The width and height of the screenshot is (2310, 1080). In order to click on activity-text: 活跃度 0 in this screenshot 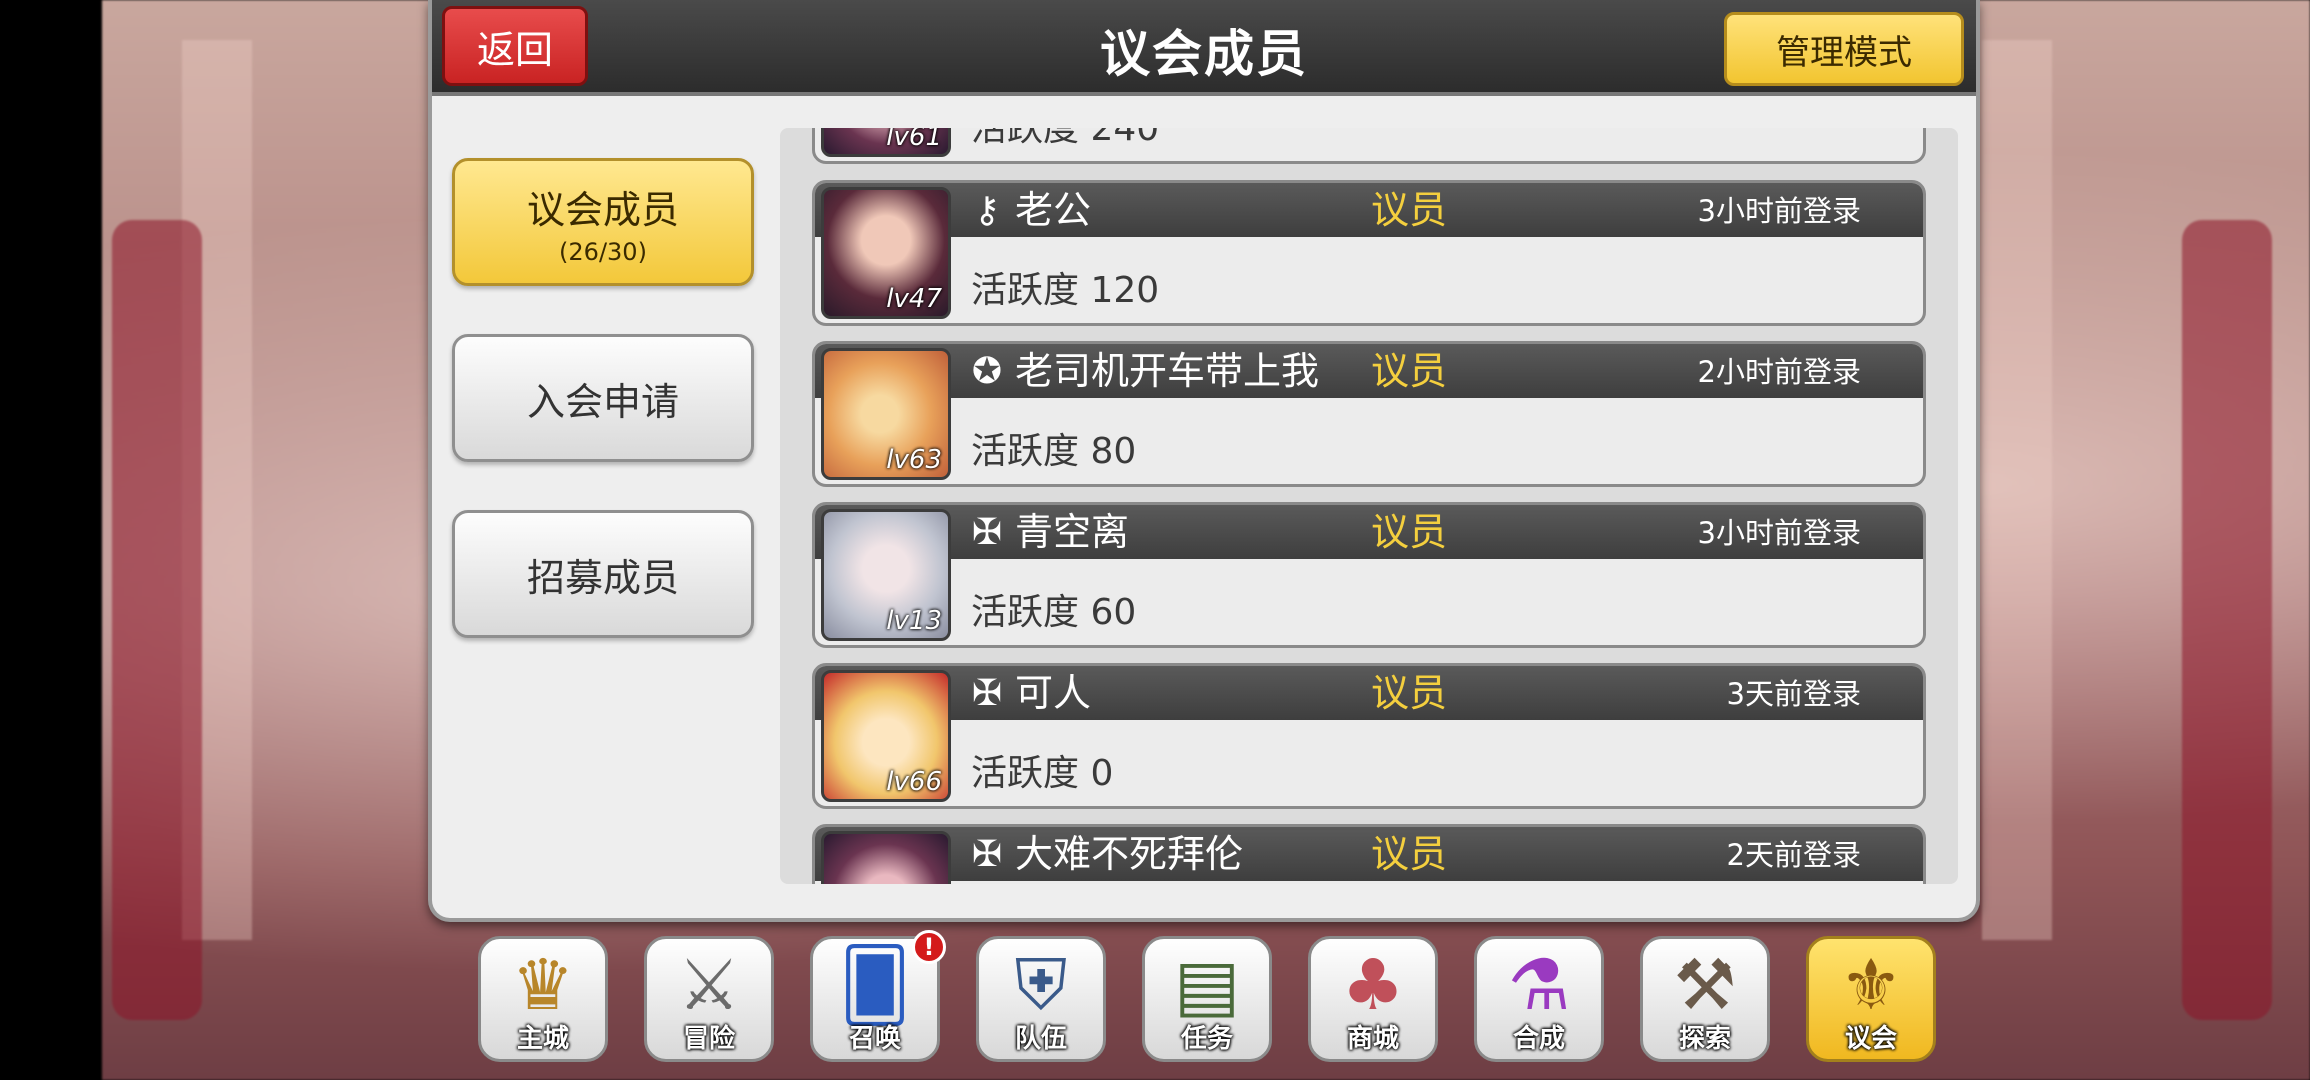, I will do `click(1042, 773)`.